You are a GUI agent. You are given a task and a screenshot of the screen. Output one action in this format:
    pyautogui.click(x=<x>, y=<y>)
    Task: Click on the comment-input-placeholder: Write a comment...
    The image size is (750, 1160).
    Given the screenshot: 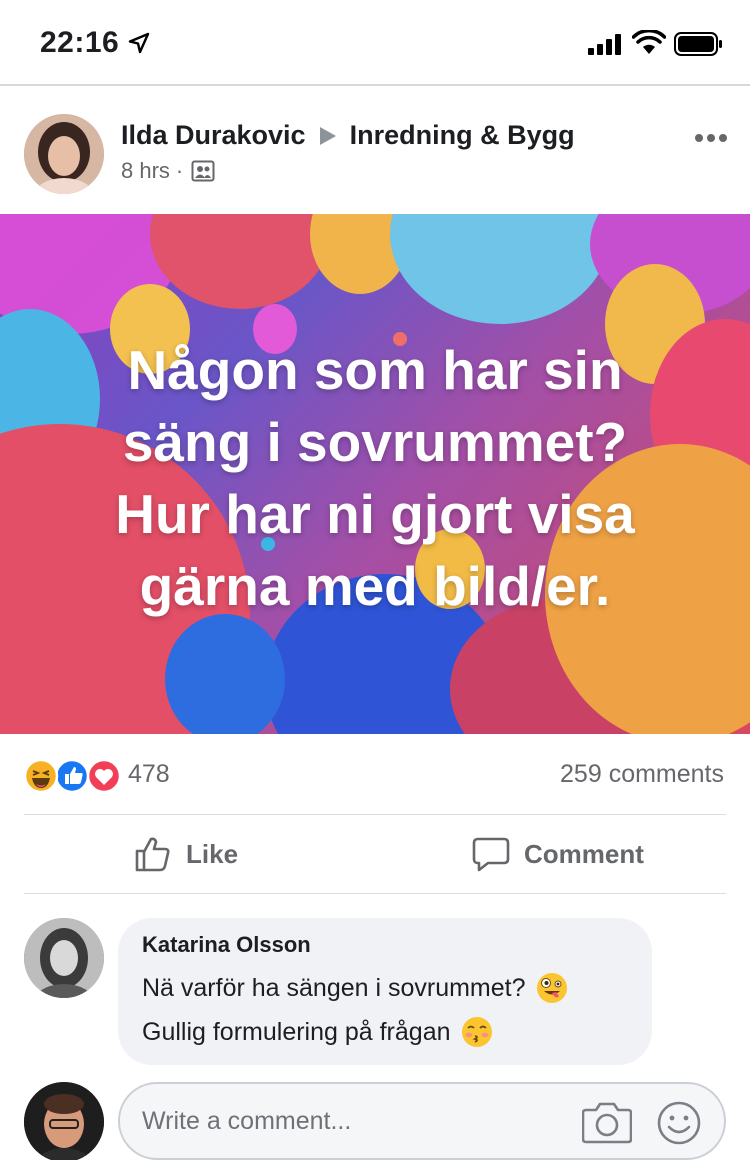 What is the action you would take?
    pyautogui.click(x=247, y=1121)
    